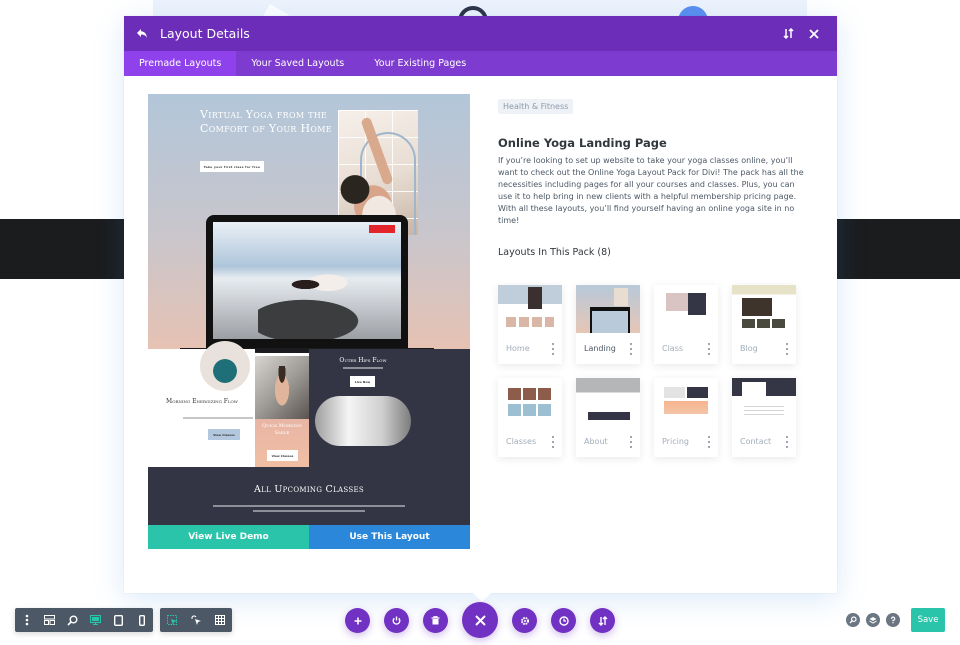 The image size is (960, 645). What do you see at coordinates (518, 348) in the screenshot?
I see `layout-card-label: Home` at bounding box center [518, 348].